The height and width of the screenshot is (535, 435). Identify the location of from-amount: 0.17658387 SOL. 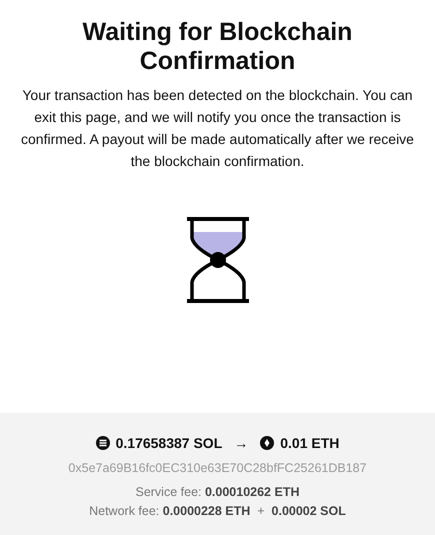
(169, 443).